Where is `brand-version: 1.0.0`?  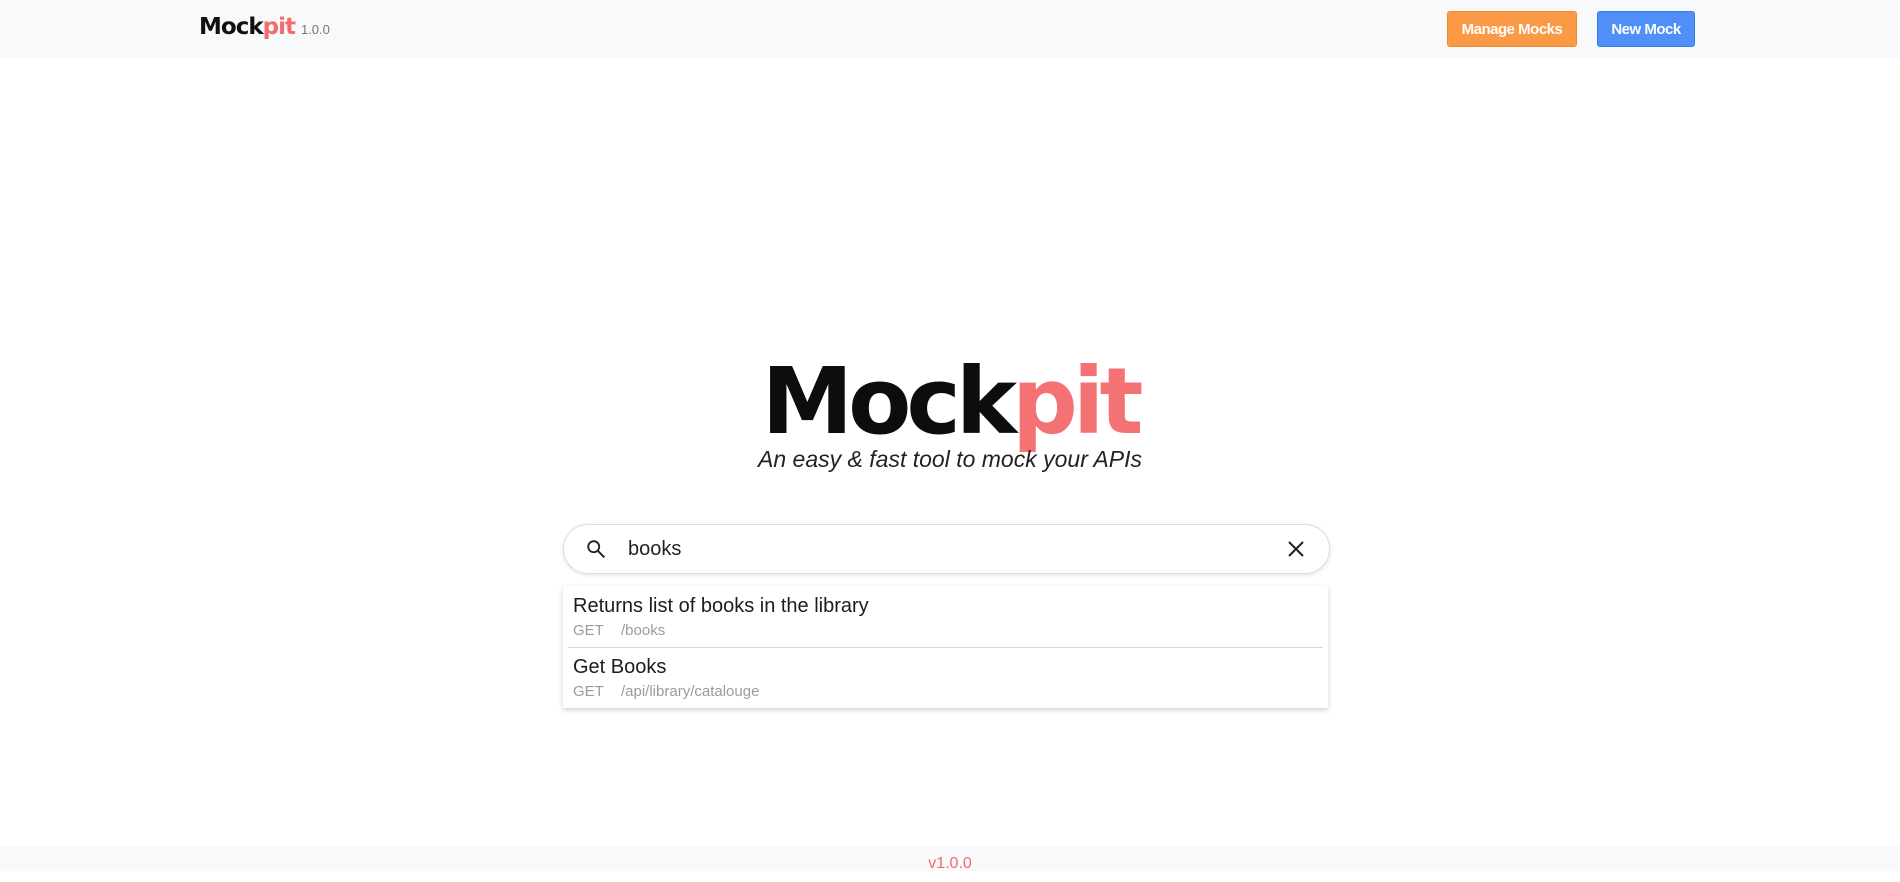
brand-version: 1.0.0 is located at coordinates (315, 29).